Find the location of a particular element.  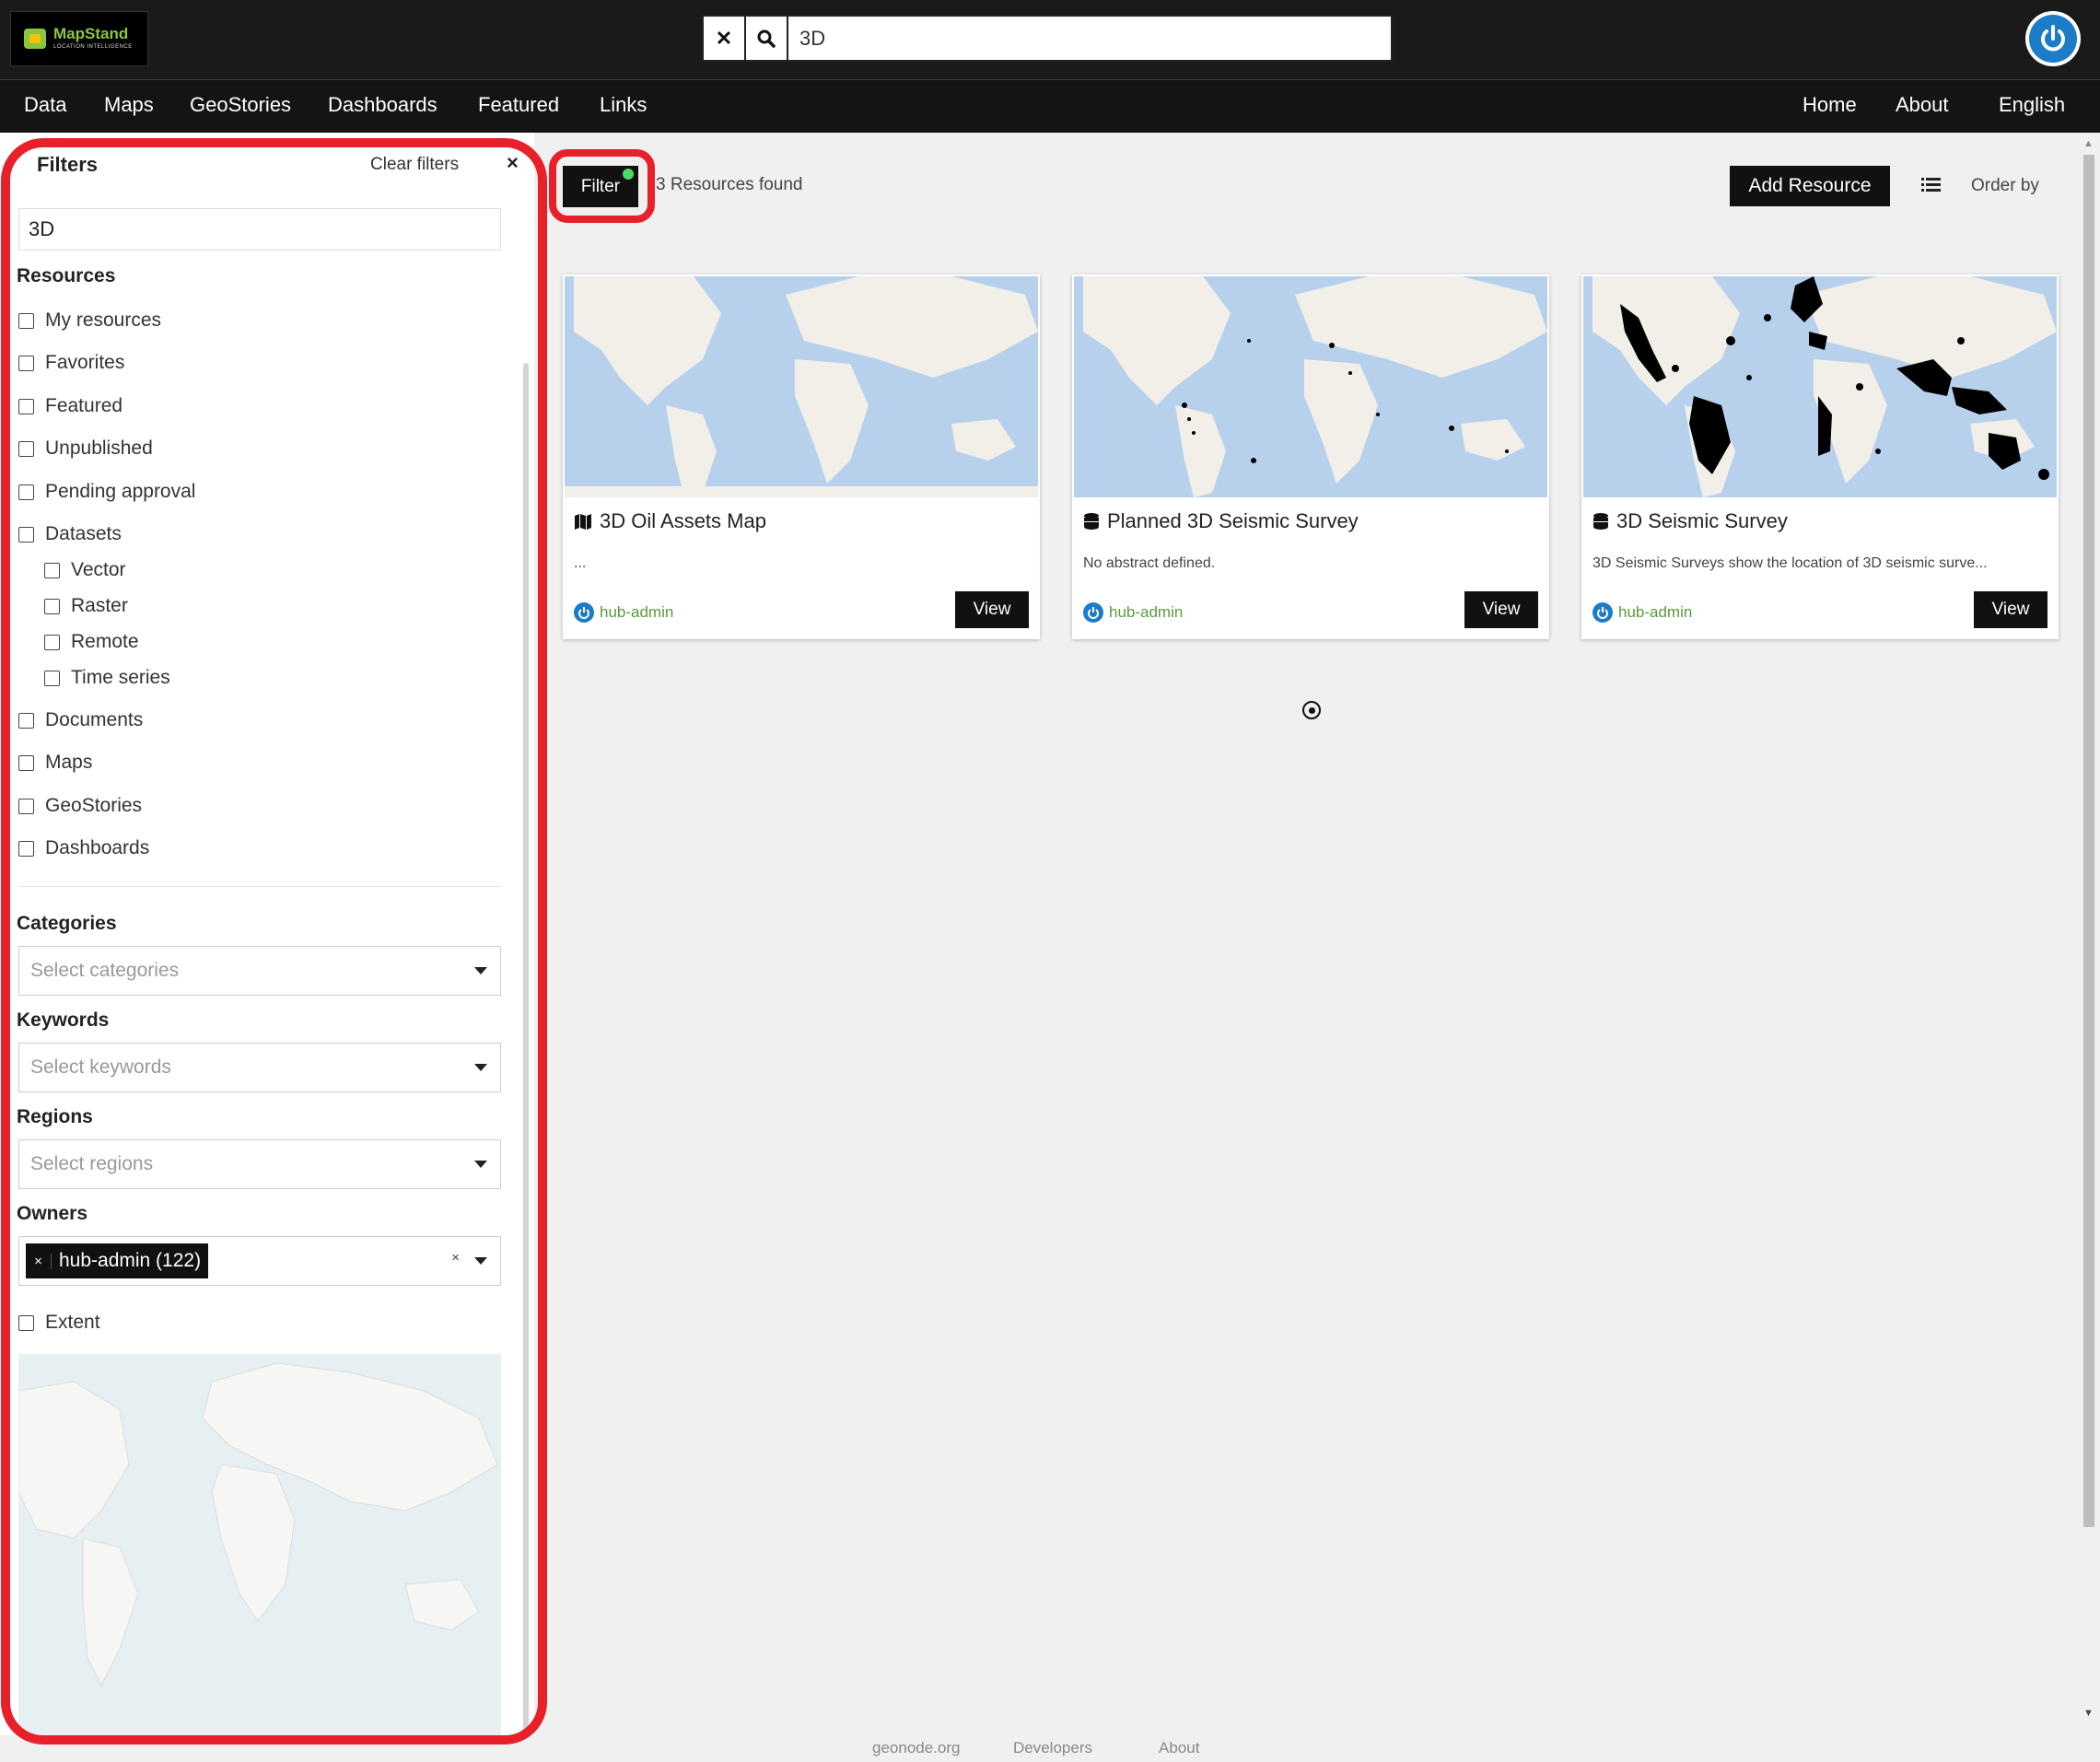

order-by-dropdown: Order by is located at coordinates (2005, 186).